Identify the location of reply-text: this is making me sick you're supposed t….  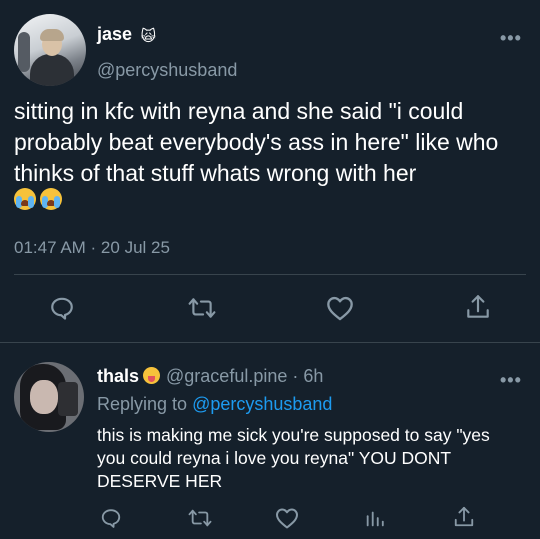
(293, 458).